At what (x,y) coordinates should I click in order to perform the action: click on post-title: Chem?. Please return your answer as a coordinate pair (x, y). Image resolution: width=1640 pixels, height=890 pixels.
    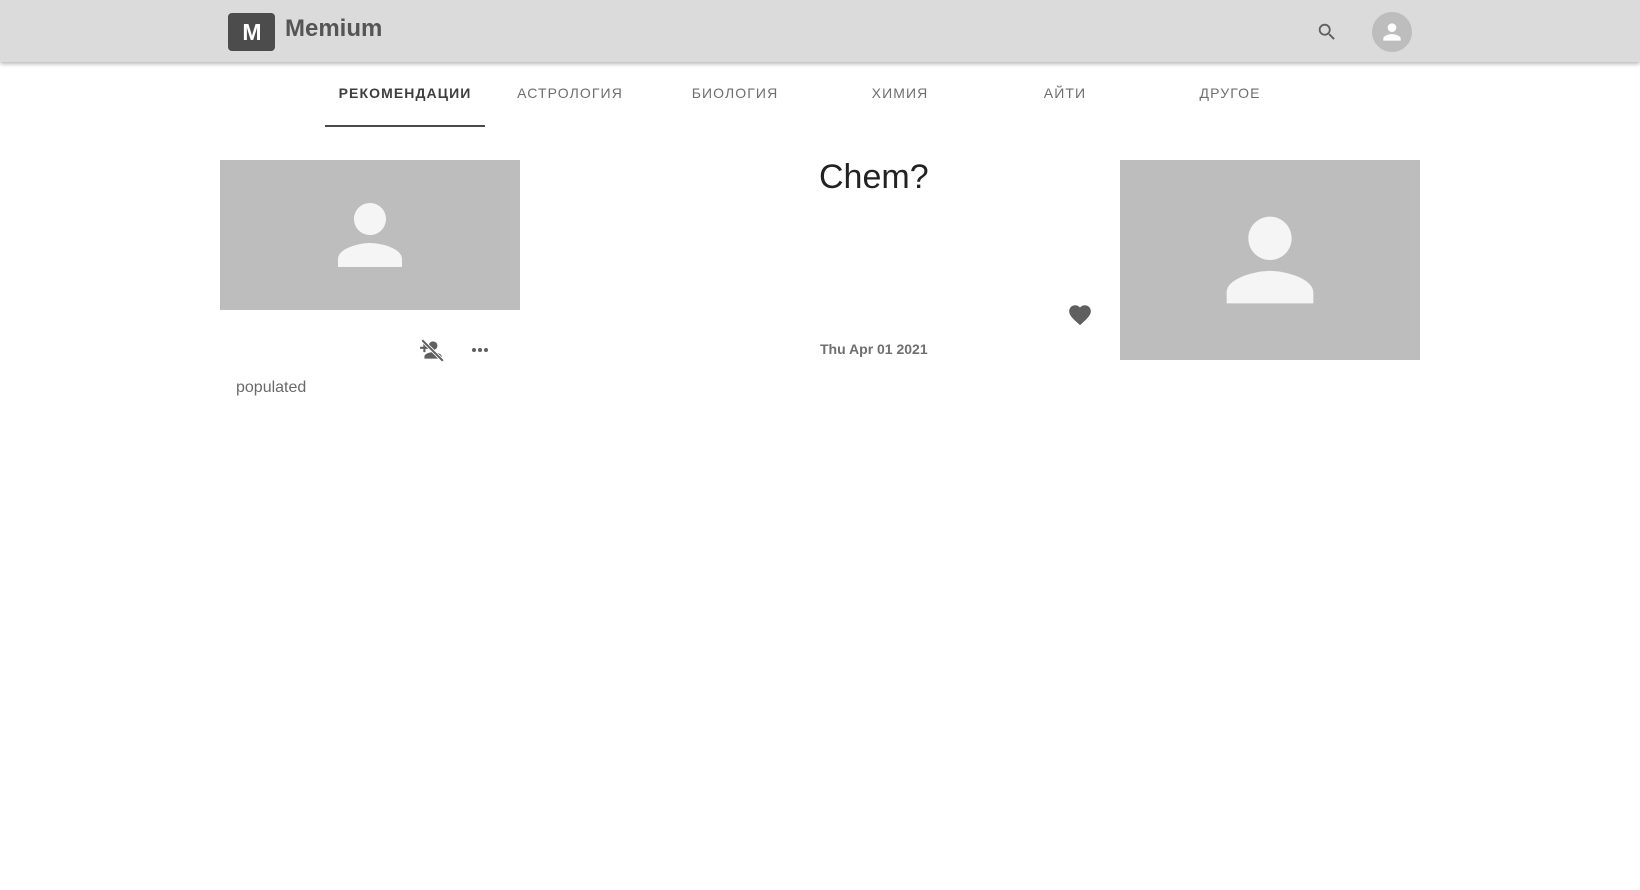
    Looking at the image, I should click on (874, 177).